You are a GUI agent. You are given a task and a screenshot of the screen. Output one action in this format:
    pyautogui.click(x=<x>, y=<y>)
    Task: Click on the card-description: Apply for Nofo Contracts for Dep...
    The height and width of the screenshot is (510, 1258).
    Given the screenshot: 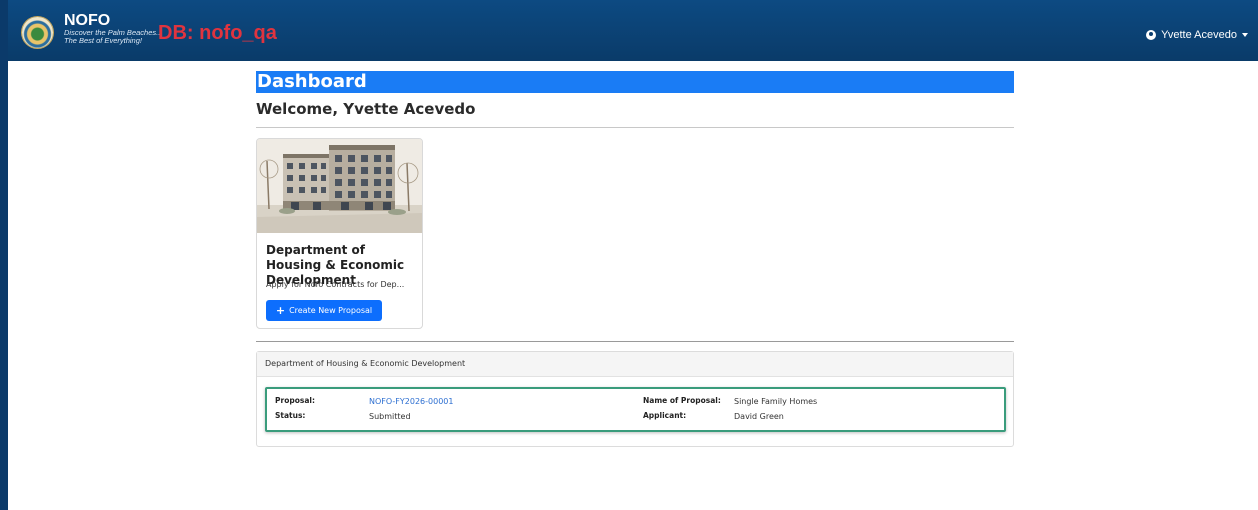 What is the action you would take?
    pyautogui.click(x=335, y=284)
    